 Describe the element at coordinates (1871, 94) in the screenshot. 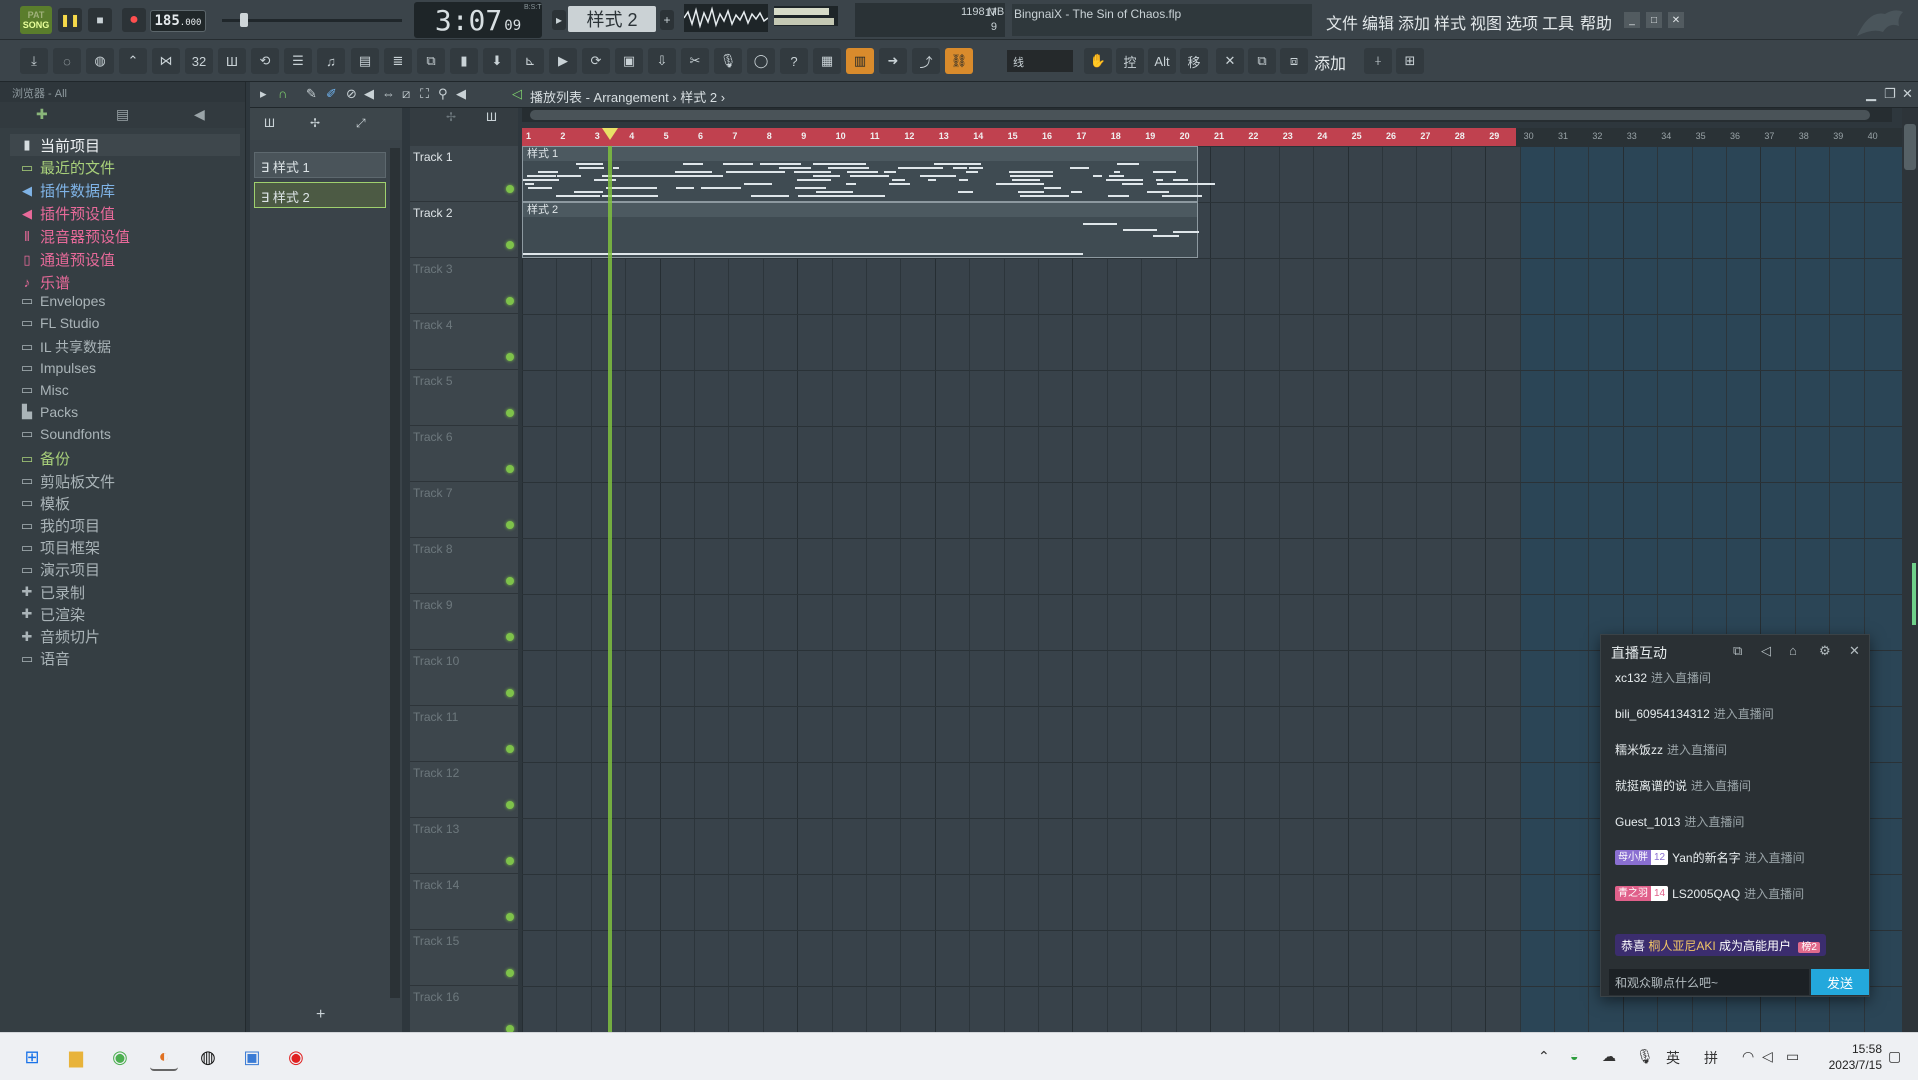

I see `minimize-icon: ▁` at that location.